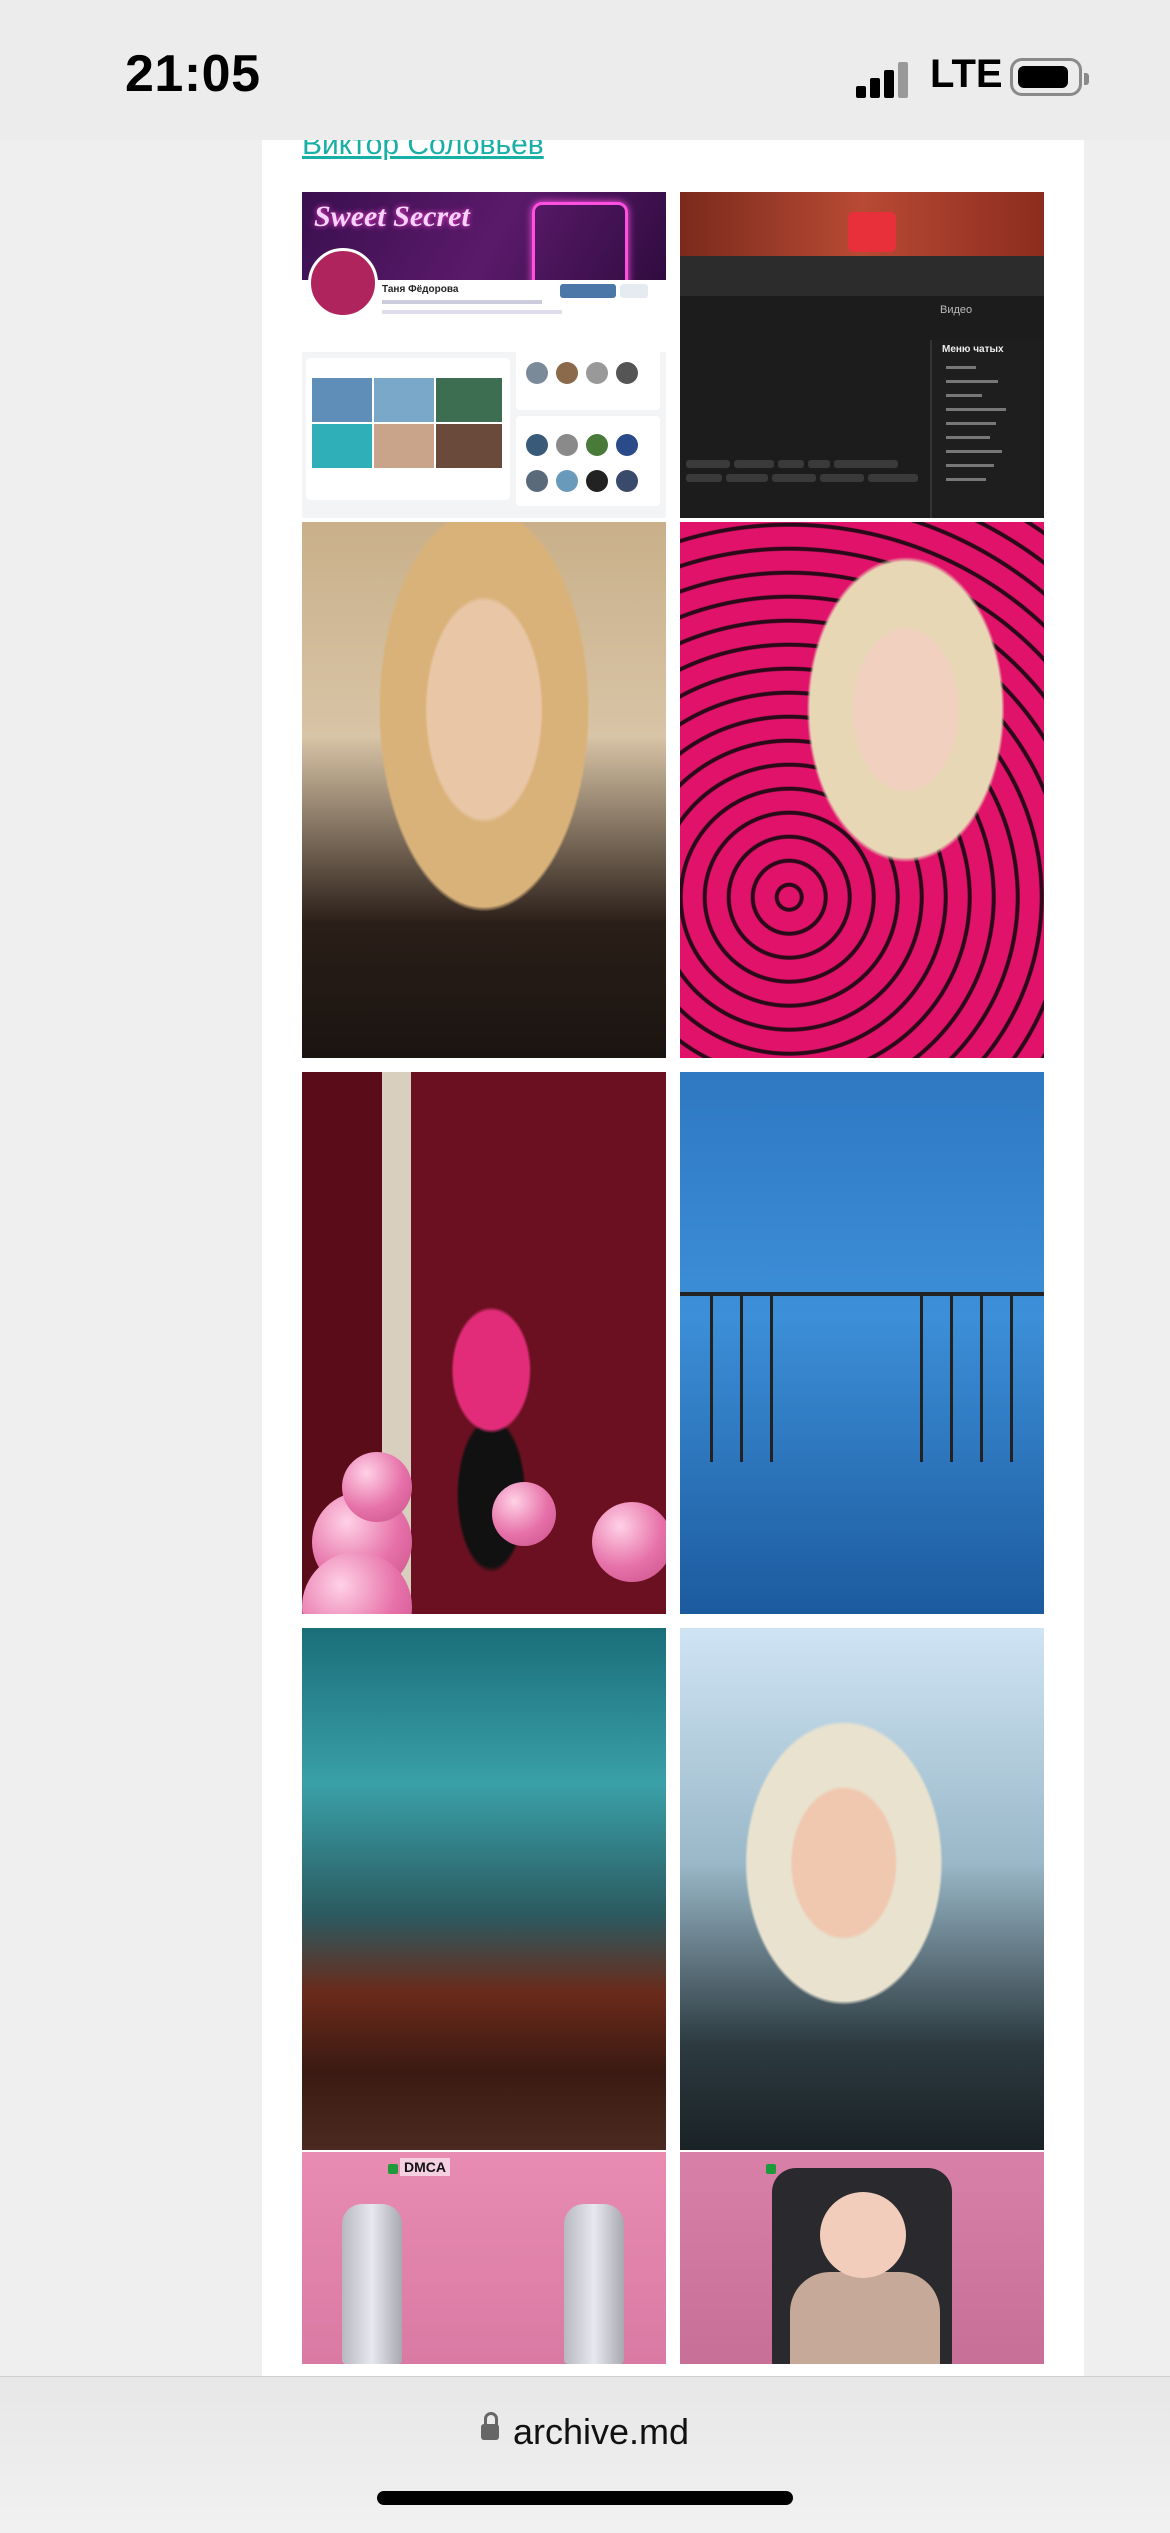 Image resolution: width=1170 pixels, height=2533 pixels. What do you see at coordinates (484, 2258) in the screenshot?
I see `photo-7: DMCA` at bounding box center [484, 2258].